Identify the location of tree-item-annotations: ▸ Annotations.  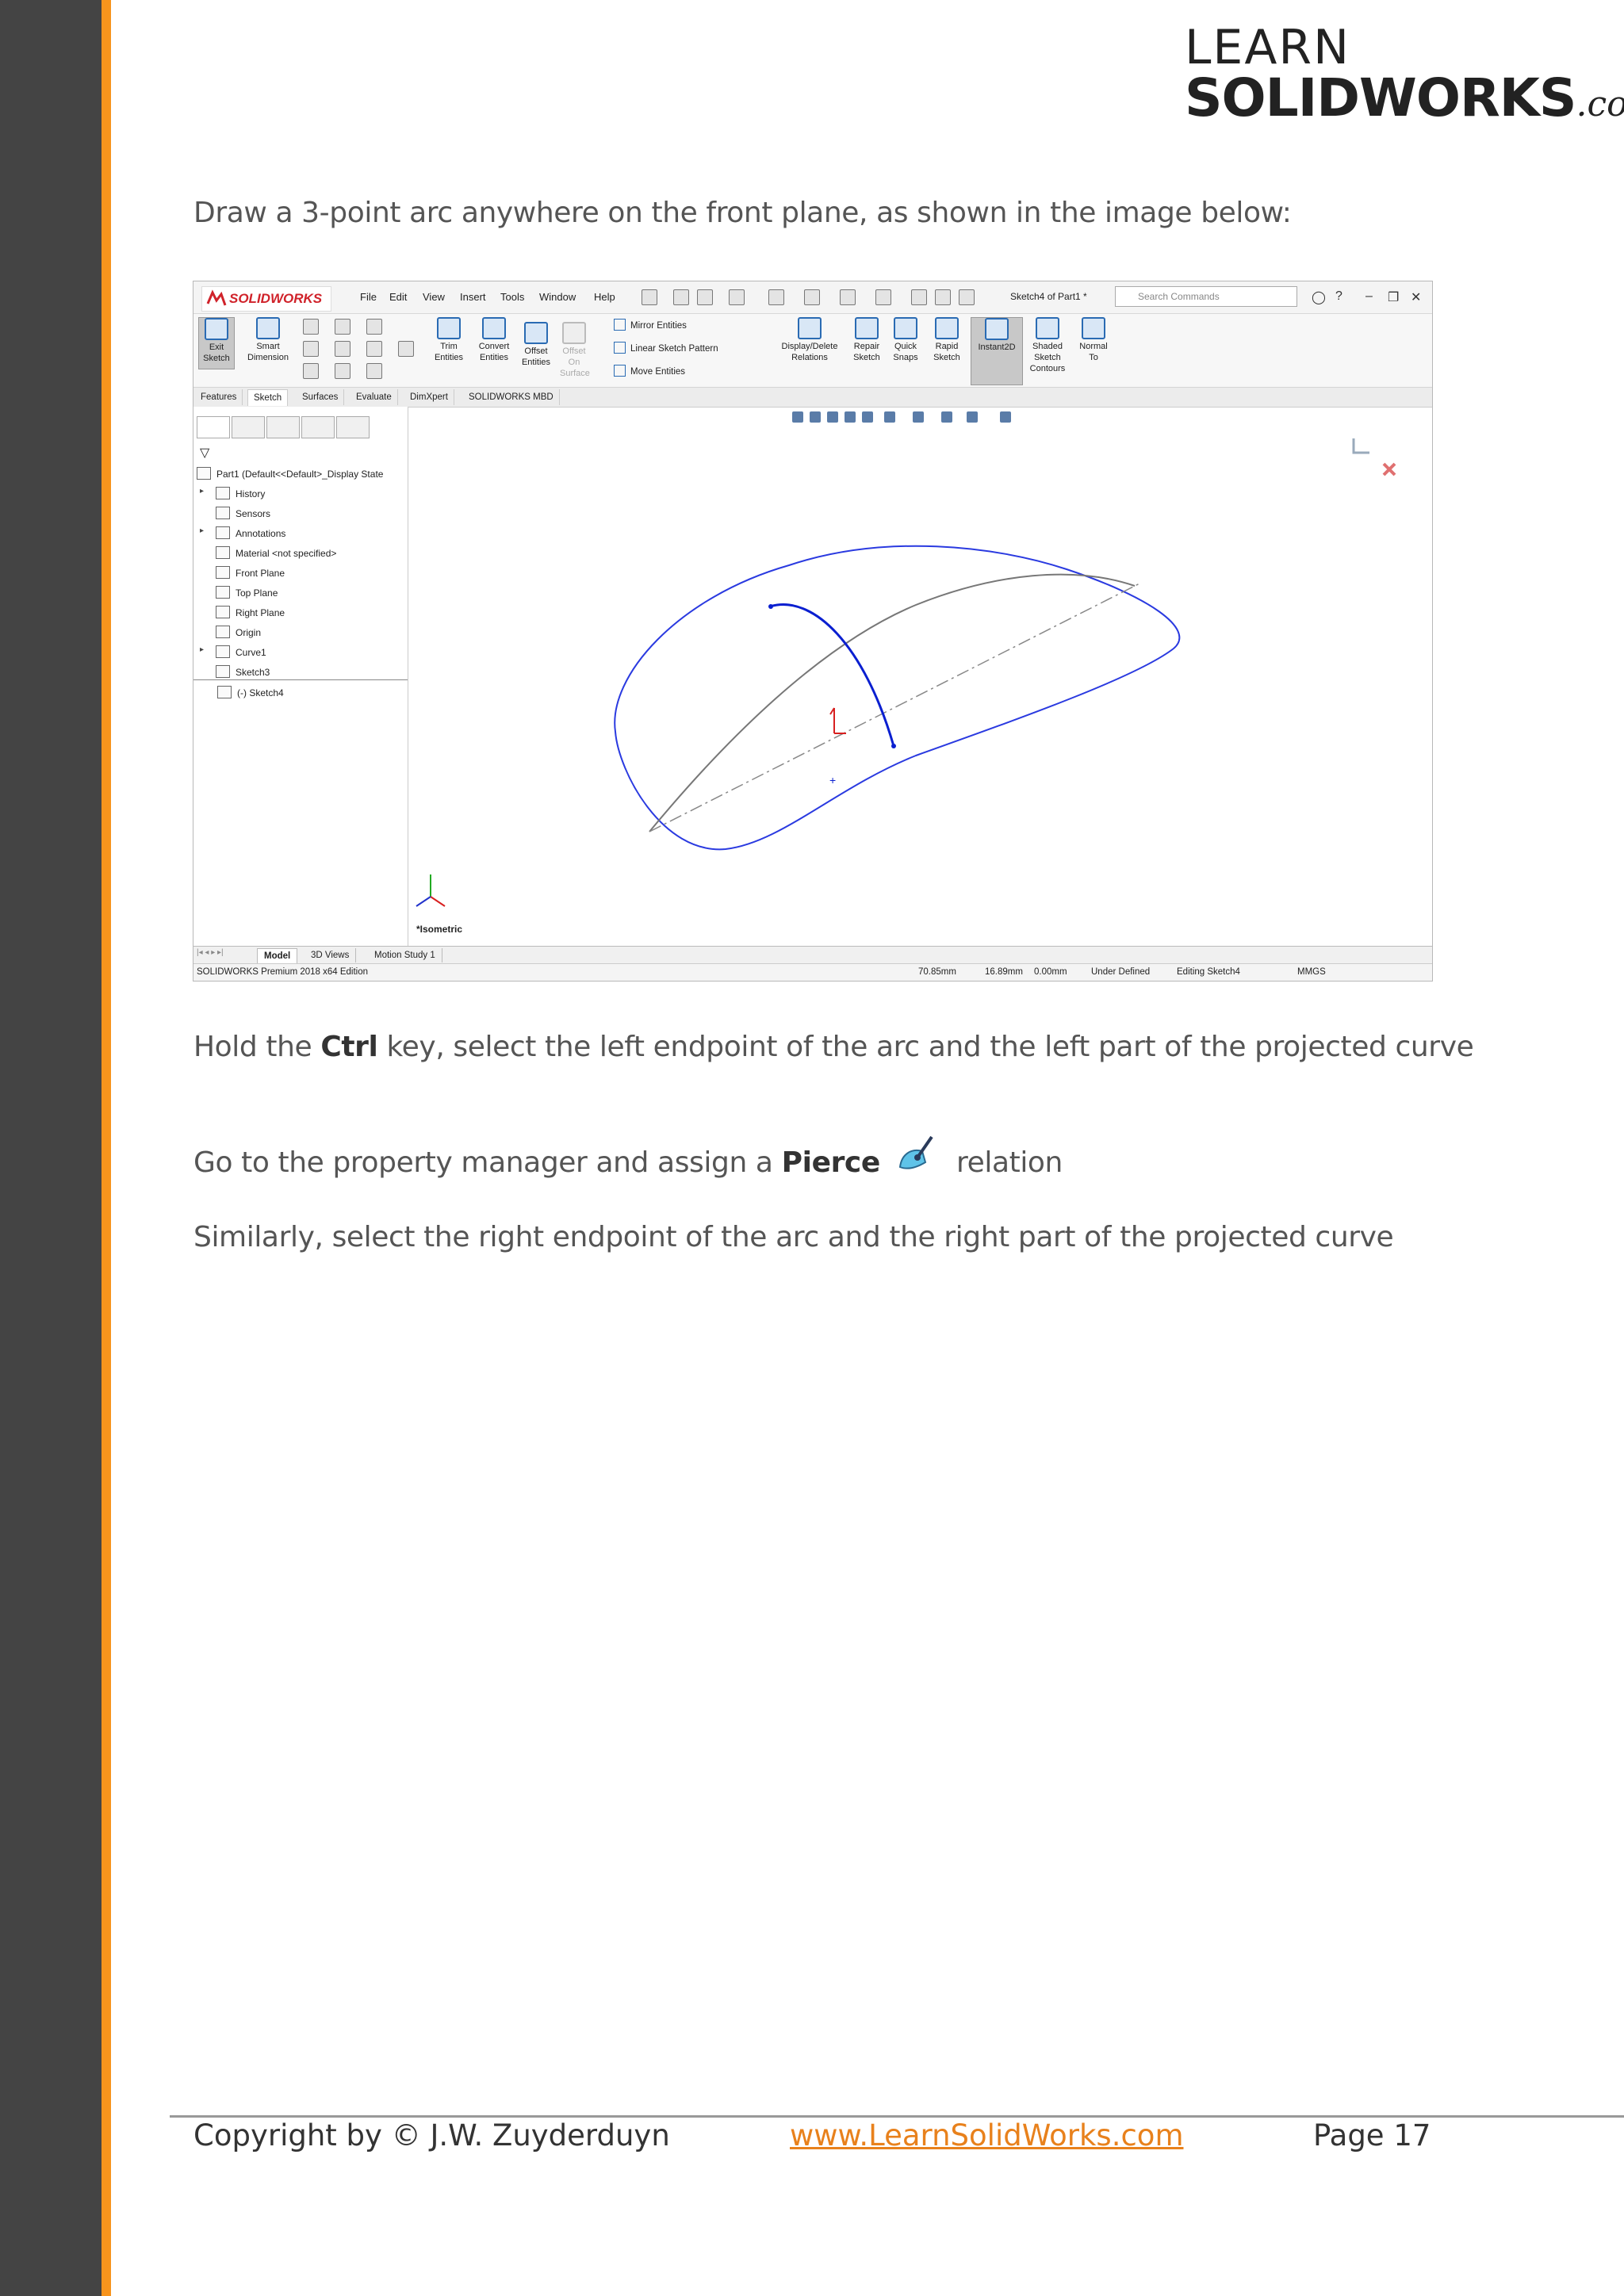
(242, 533).